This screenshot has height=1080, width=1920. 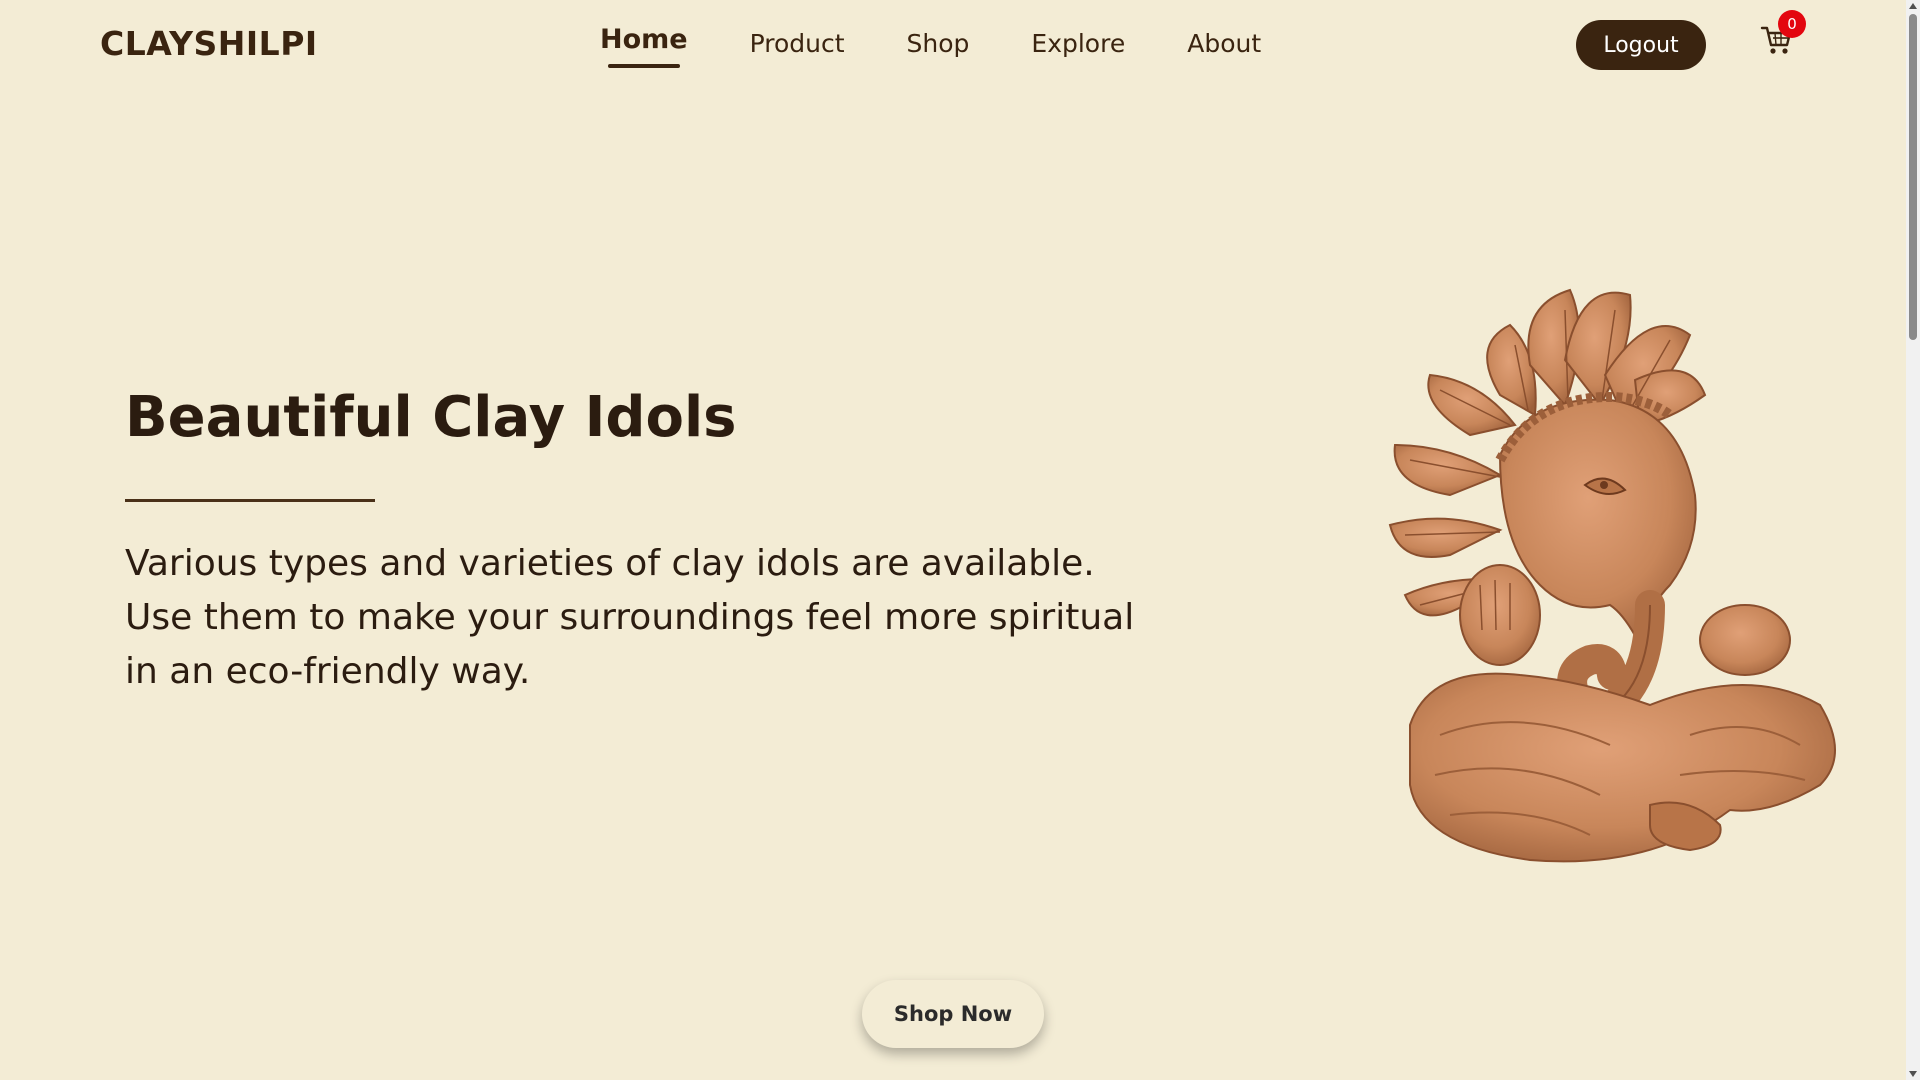 What do you see at coordinates (1913, 177) in the screenshot?
I see `scrollbar-thumb` at bounding box center [1913, 177].